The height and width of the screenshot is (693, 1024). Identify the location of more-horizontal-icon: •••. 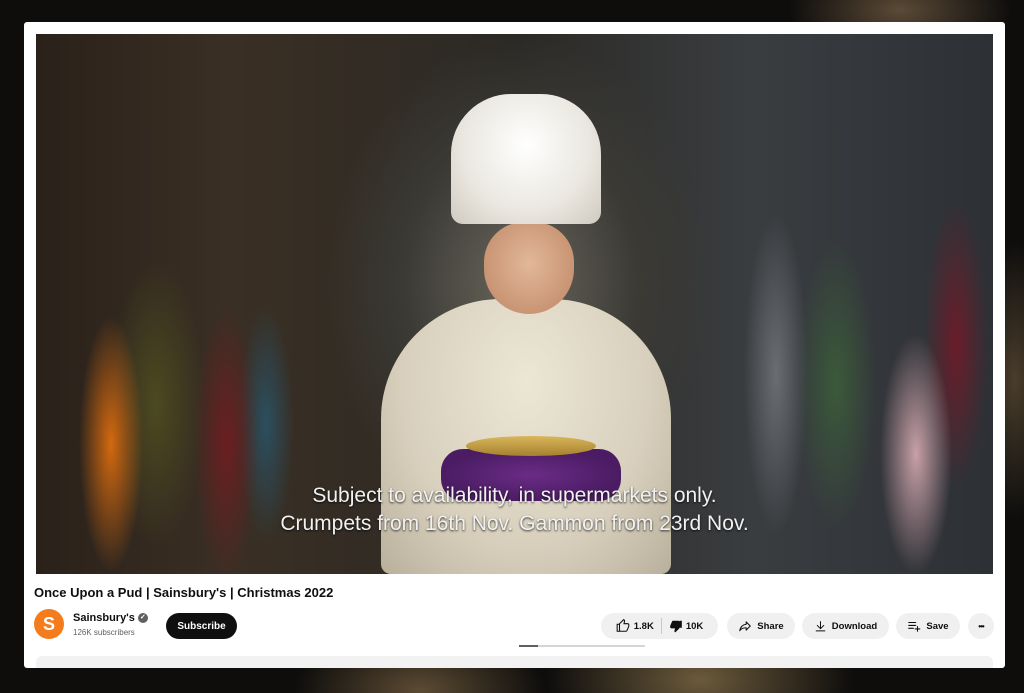
(981, 626).